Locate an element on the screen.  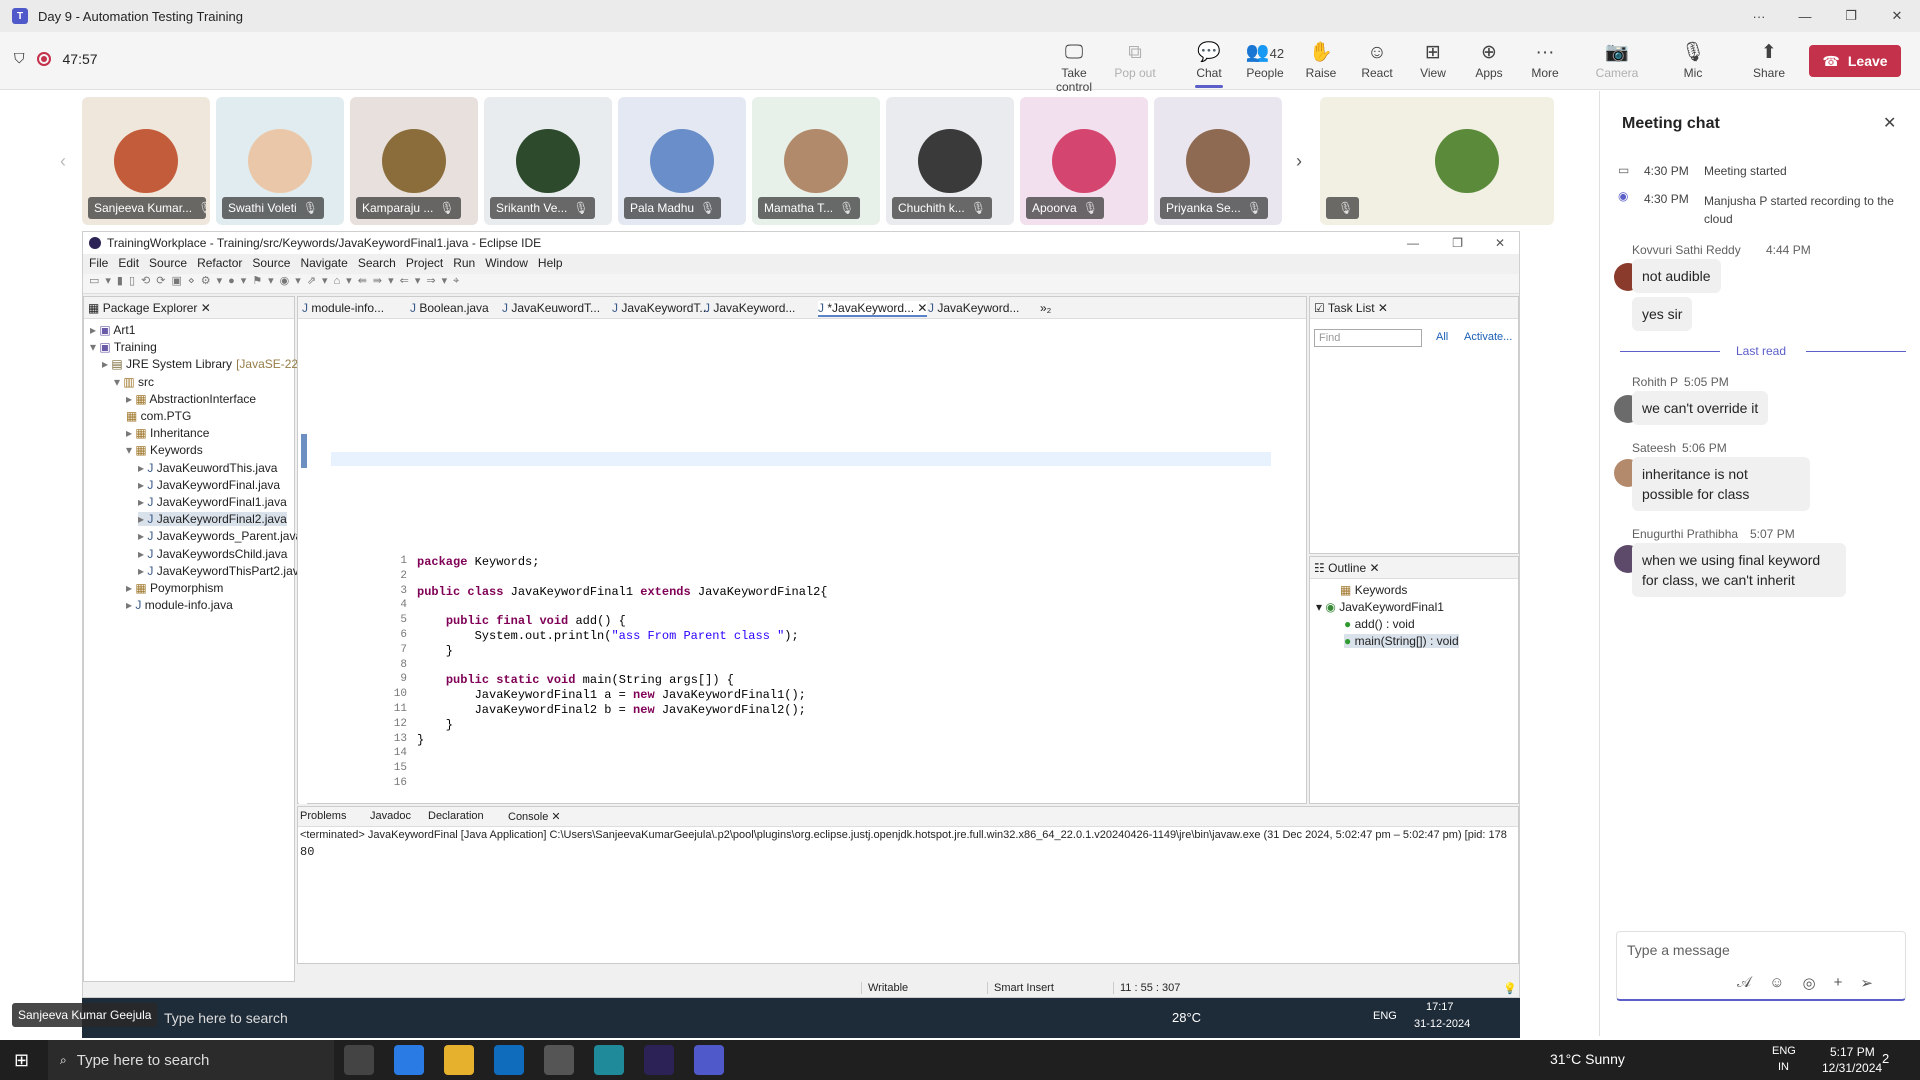
scroll-left-icon: ‹ is located at coordinates (63, 161).